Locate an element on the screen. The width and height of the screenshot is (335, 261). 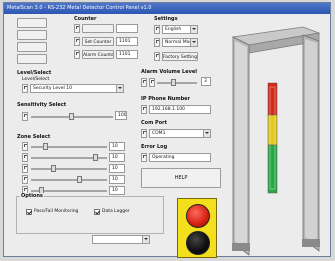
sensitivity-slider is located at coordinates (72, 116).